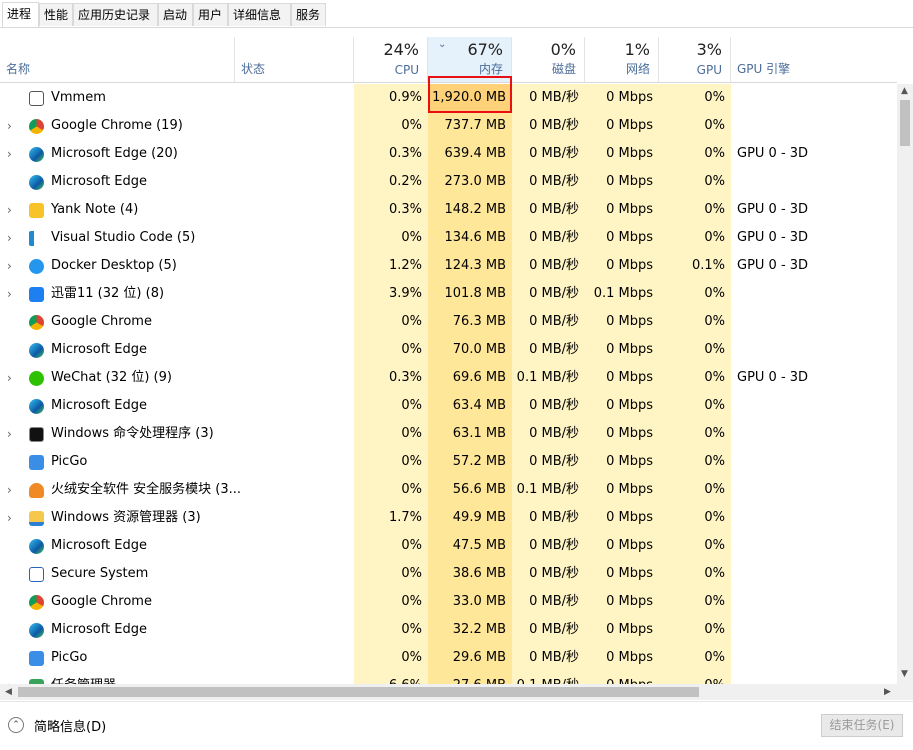 This screenshot has width=913, height=750. I want to click on process-row: › 任务管理器 6.6%27.6 MB0.1 MB/秒0 Mbps0%, so click(448, 678).